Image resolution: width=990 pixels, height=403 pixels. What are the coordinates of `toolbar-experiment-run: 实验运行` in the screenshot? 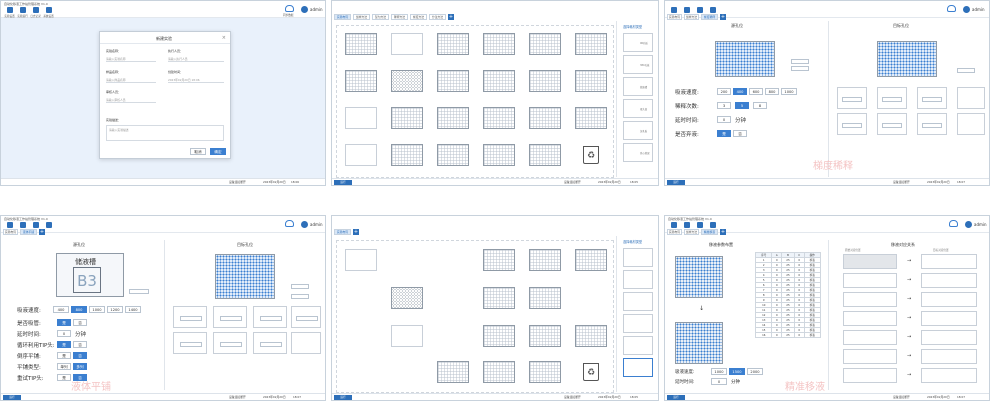 It's located at (22, 13).